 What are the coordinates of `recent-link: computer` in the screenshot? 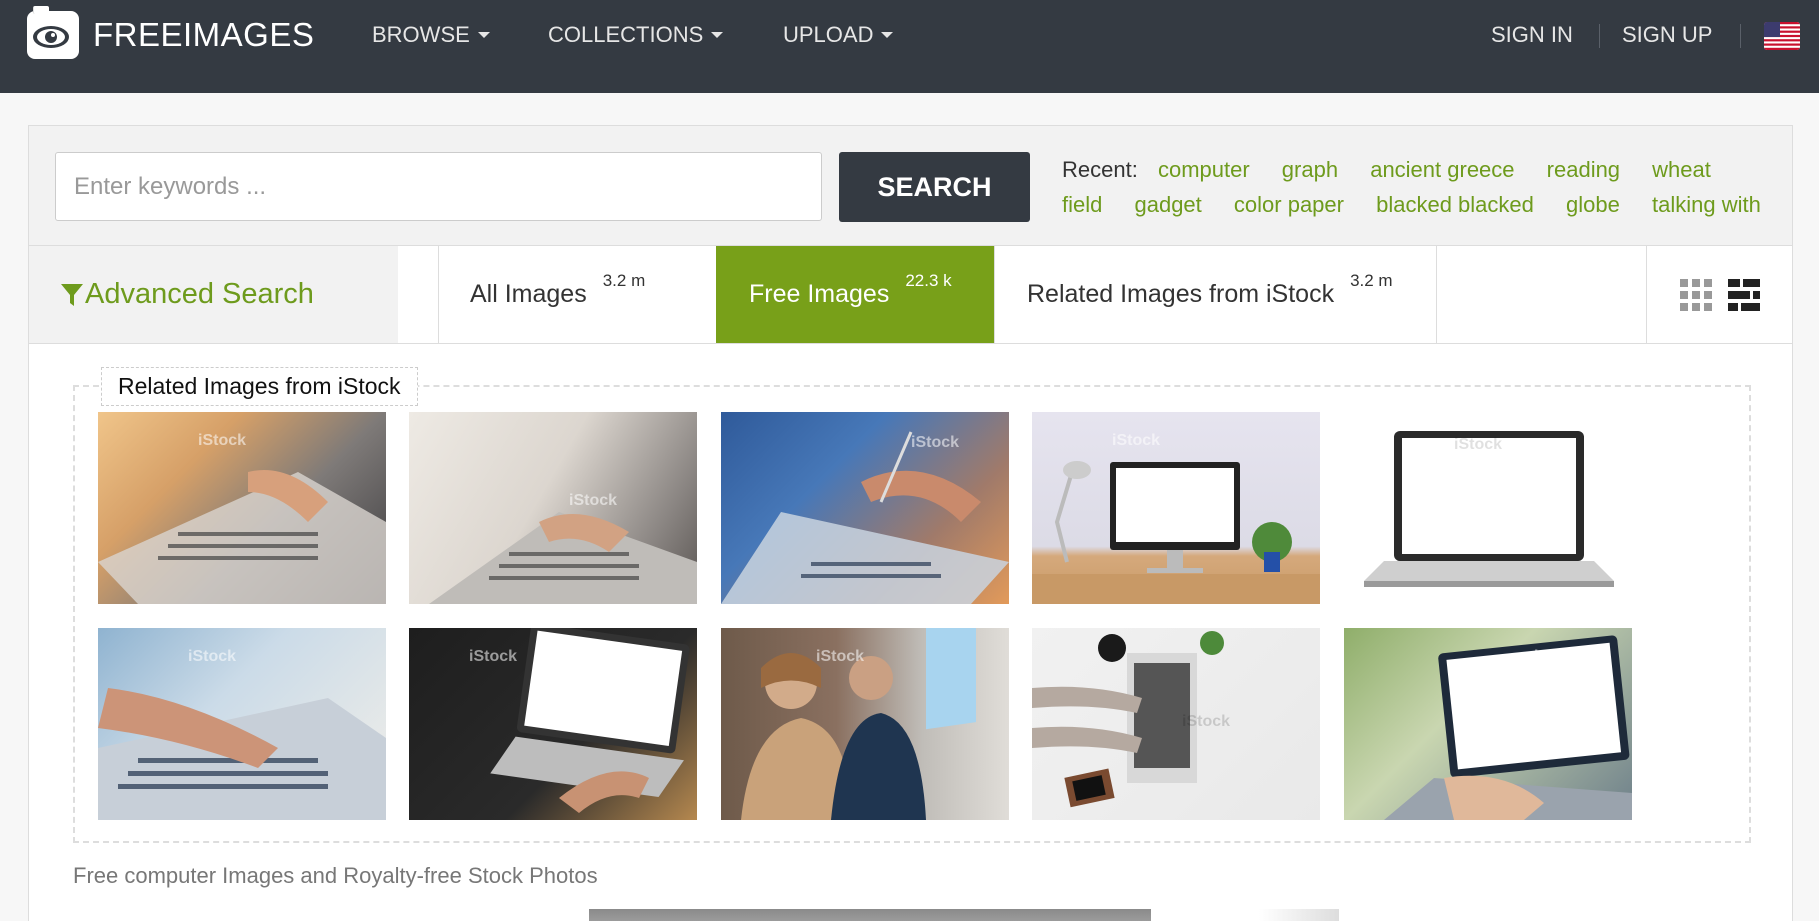 It's located at (1204, 169).